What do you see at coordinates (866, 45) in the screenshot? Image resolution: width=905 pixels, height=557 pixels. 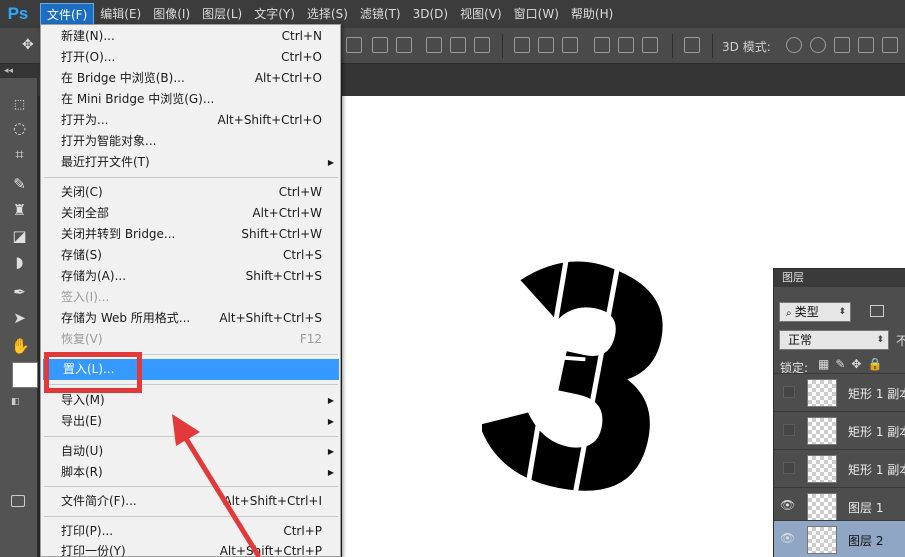 I see `3d-slide-icon` at bounding box center [866, 45].